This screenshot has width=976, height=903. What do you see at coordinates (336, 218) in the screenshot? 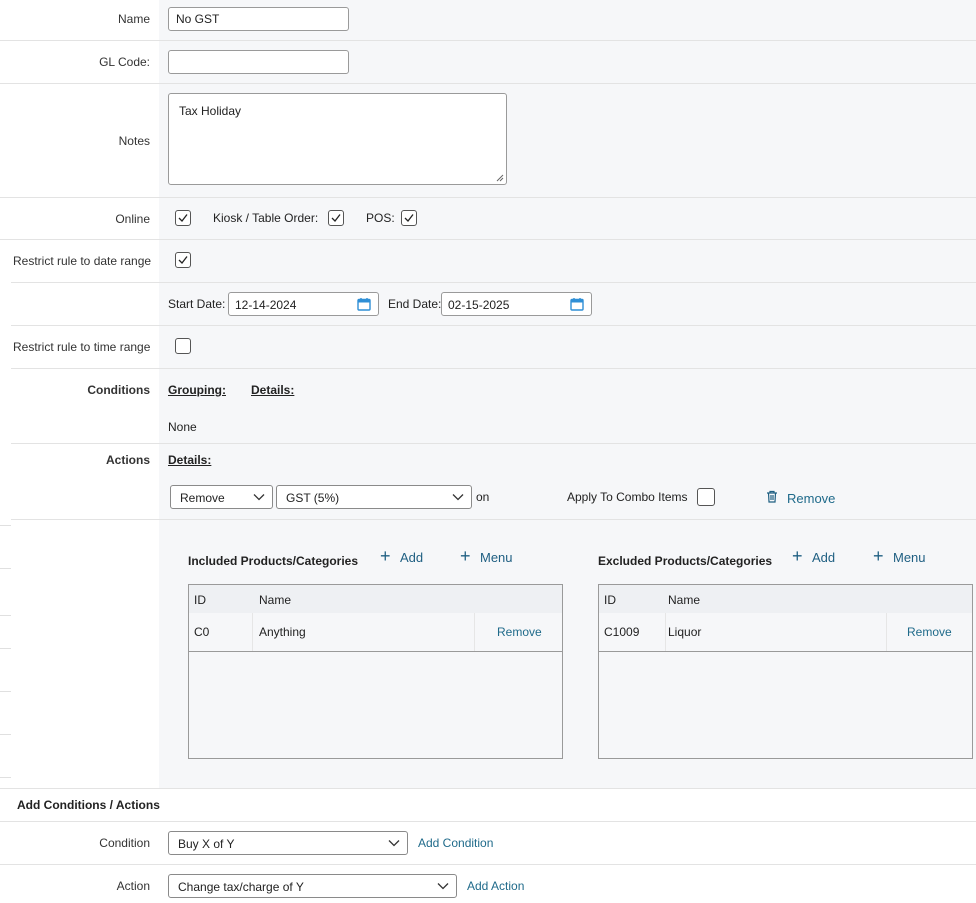
I see `kiosk-checkbox` at bounding box center [336, 218].